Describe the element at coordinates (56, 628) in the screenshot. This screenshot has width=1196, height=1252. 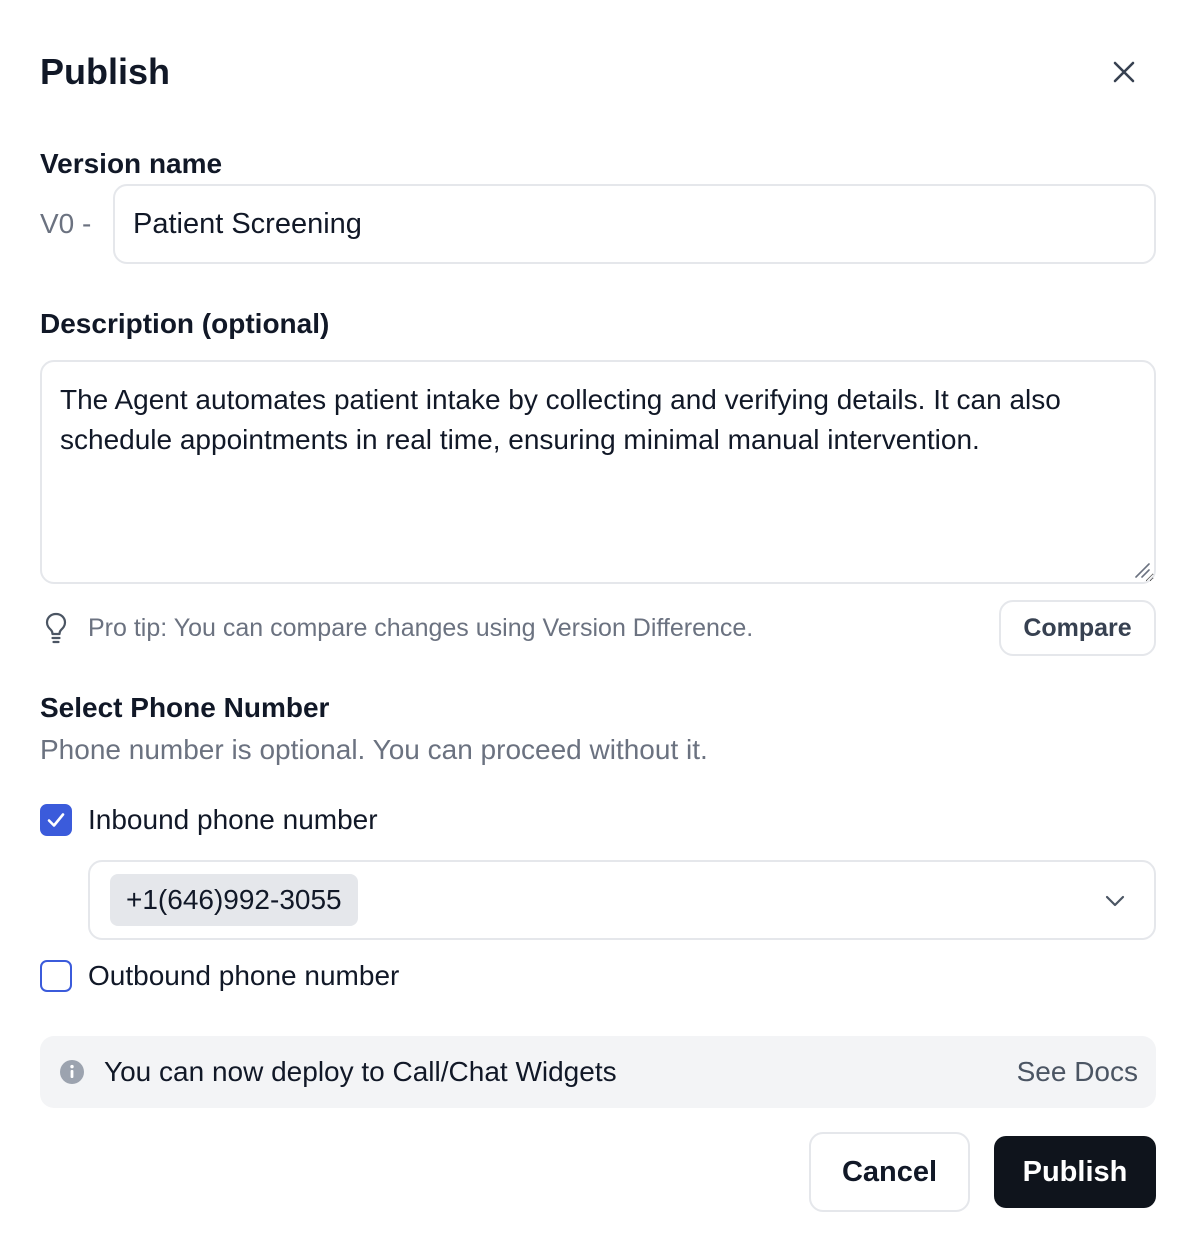
I see `lightbulb-icon` at that location.